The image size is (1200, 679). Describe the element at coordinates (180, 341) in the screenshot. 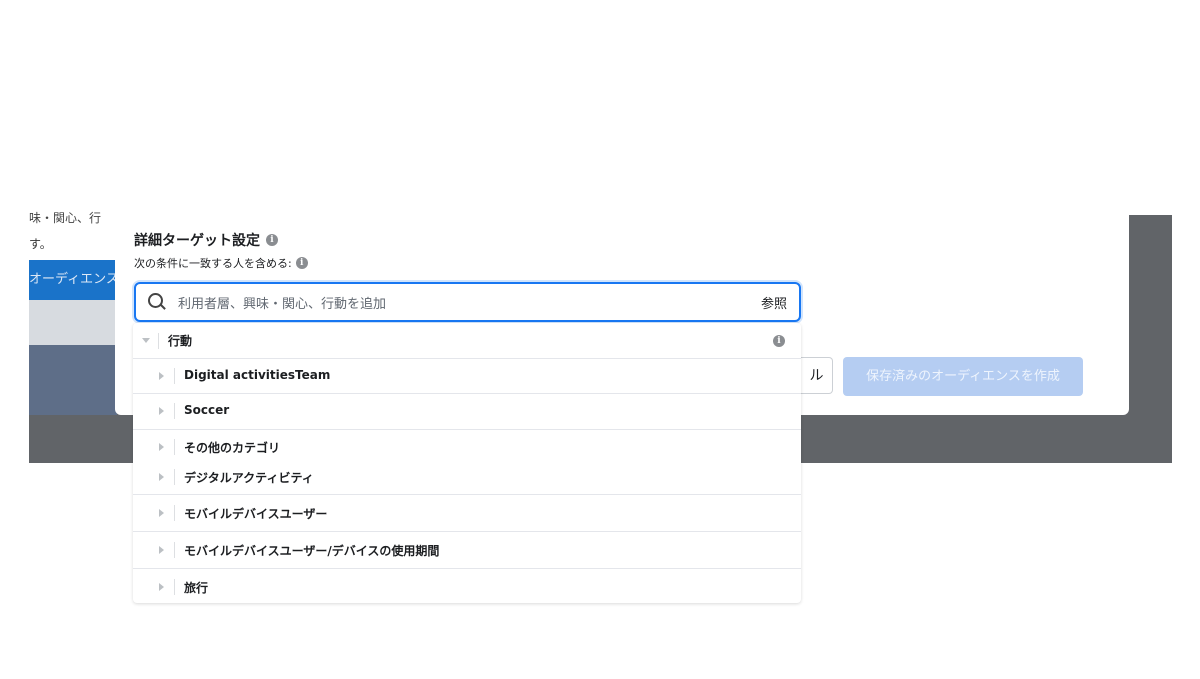

I see `category-label: 行動` at that location.